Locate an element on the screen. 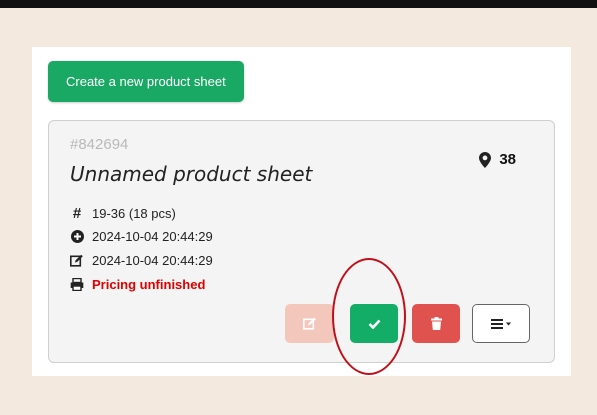  trash-icon is located at coordinates (436, 323).